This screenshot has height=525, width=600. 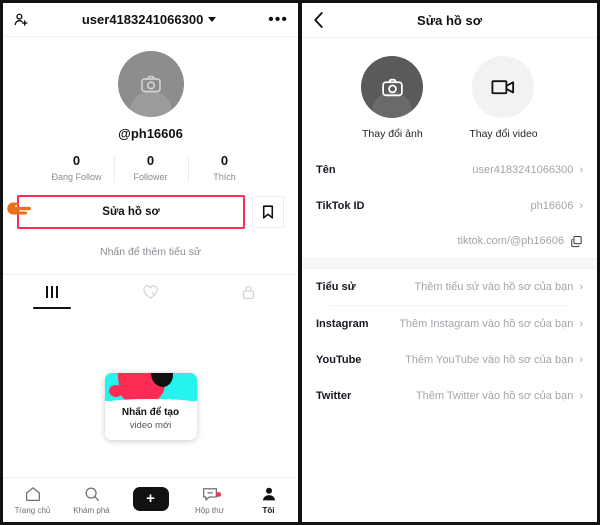 I want to click on row-value-wrap: Thêm YouTube vào hồ sơ của bạn ›, so click(x=494, y=360).